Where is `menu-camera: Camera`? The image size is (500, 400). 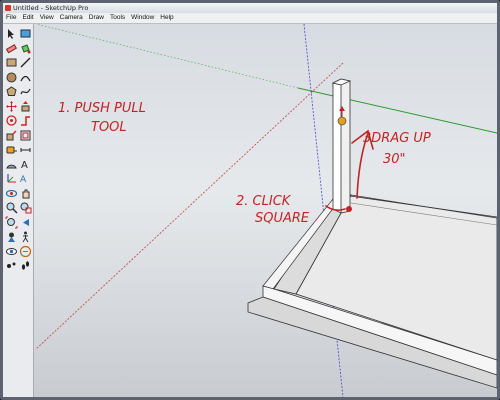 menu-camera: Camera is located at coordinates (71, 18).